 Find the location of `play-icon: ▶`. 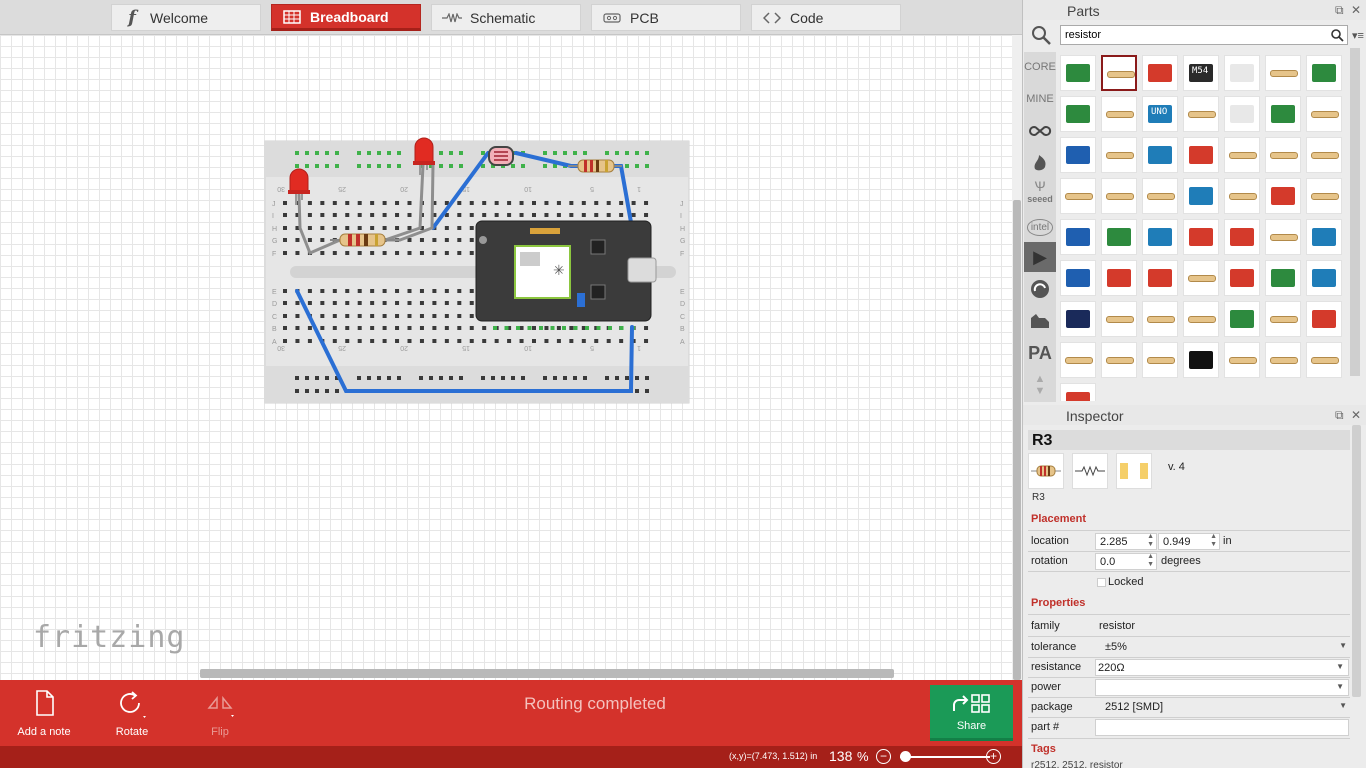

play-icon: ▶ is located at coordinates (1040, 257).